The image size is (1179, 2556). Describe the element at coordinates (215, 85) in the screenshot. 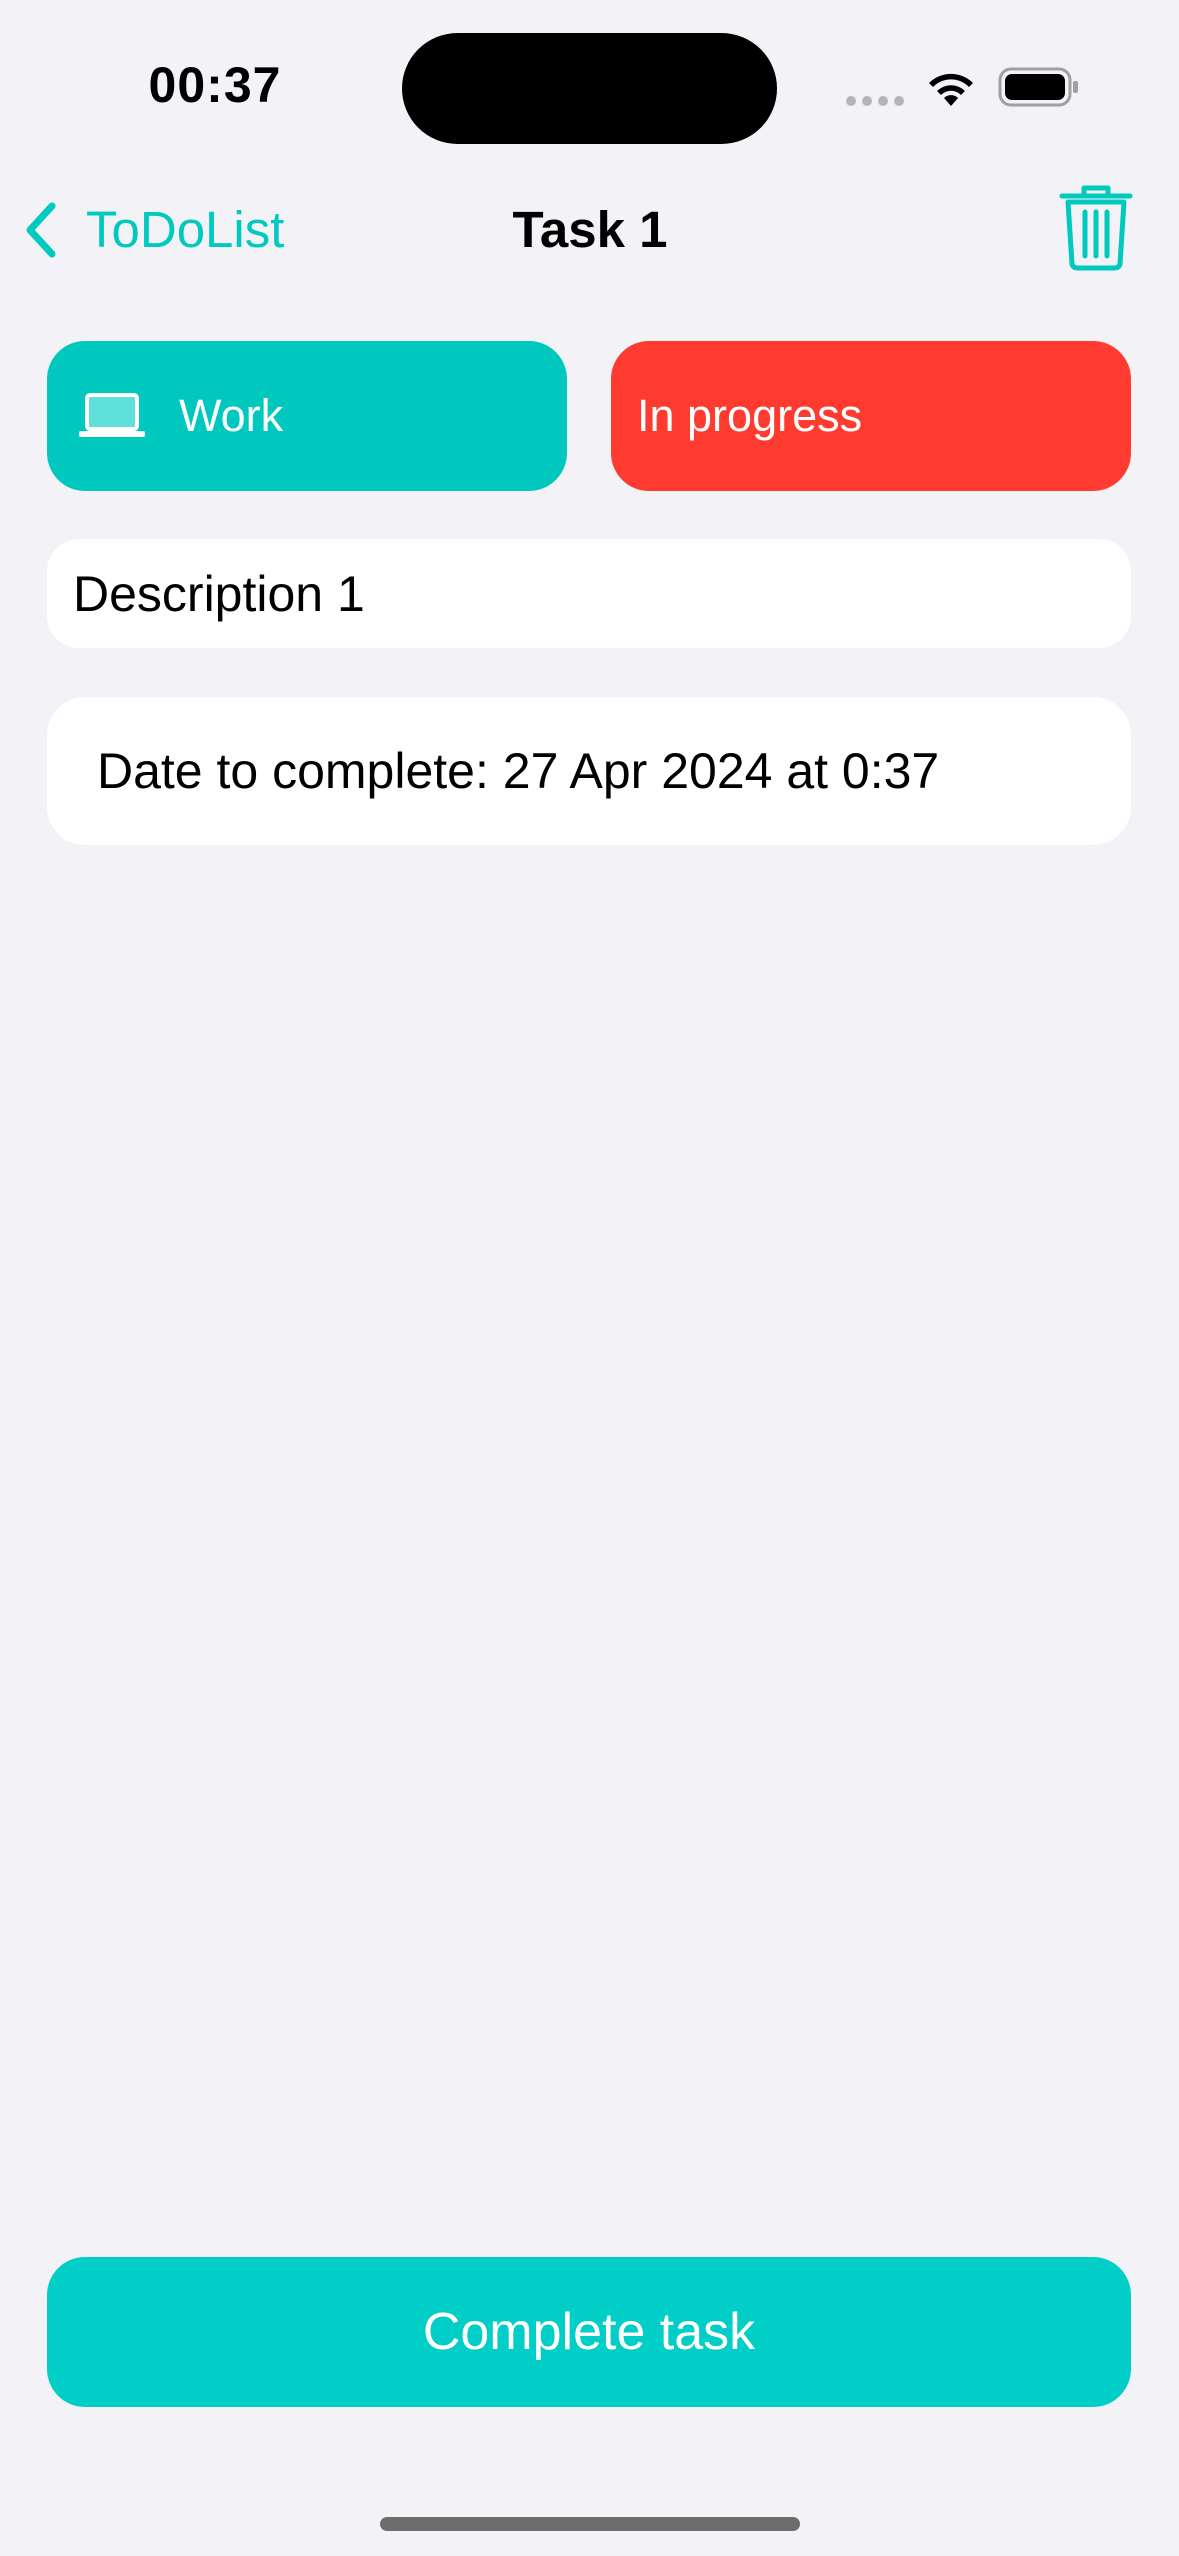

I see `status-time: 00:37` at that location.